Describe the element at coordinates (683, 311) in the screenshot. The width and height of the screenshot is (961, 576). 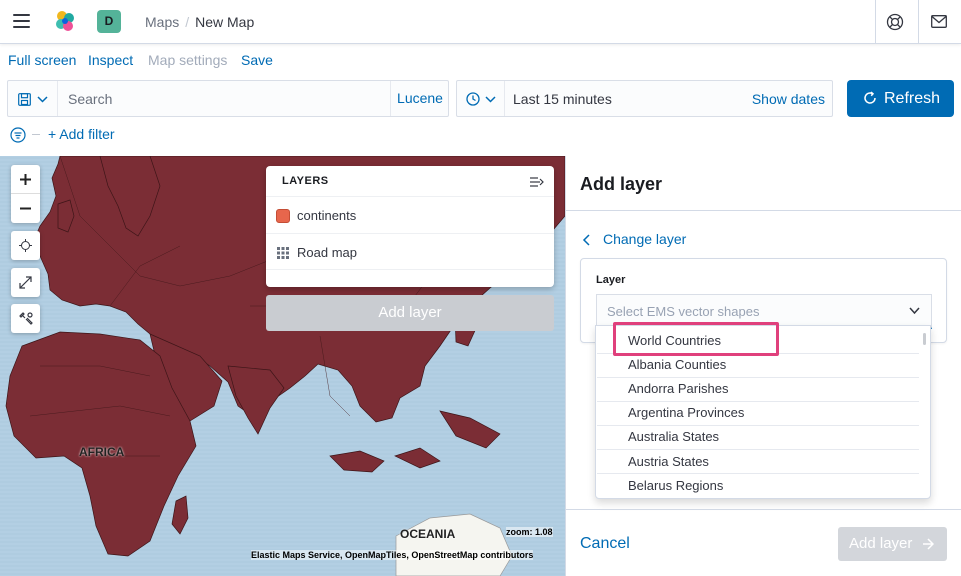
I see `combo-placeholder: Select EMS vector shapes` at that location.